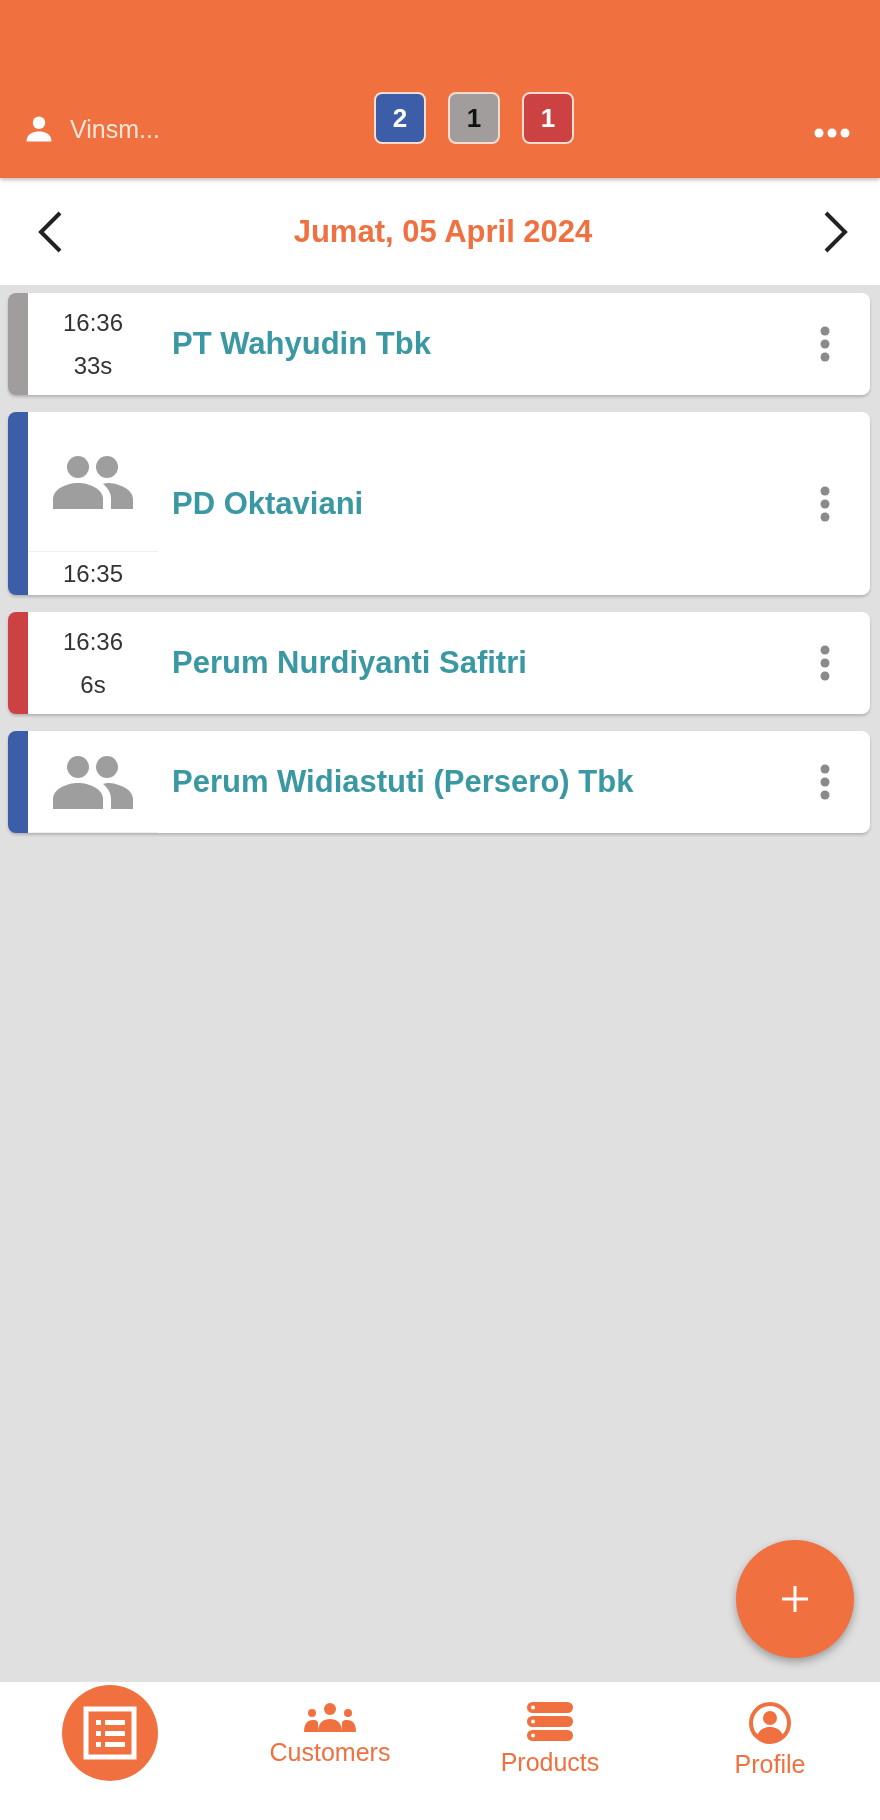 The height and width of the screenshot is (1820, 880). What do you see at coordinates (403, 782) in the screenshot?
I see `customer-name: Perum Widiastuti (Persero) Tbk` at bounding box center [403, 782].